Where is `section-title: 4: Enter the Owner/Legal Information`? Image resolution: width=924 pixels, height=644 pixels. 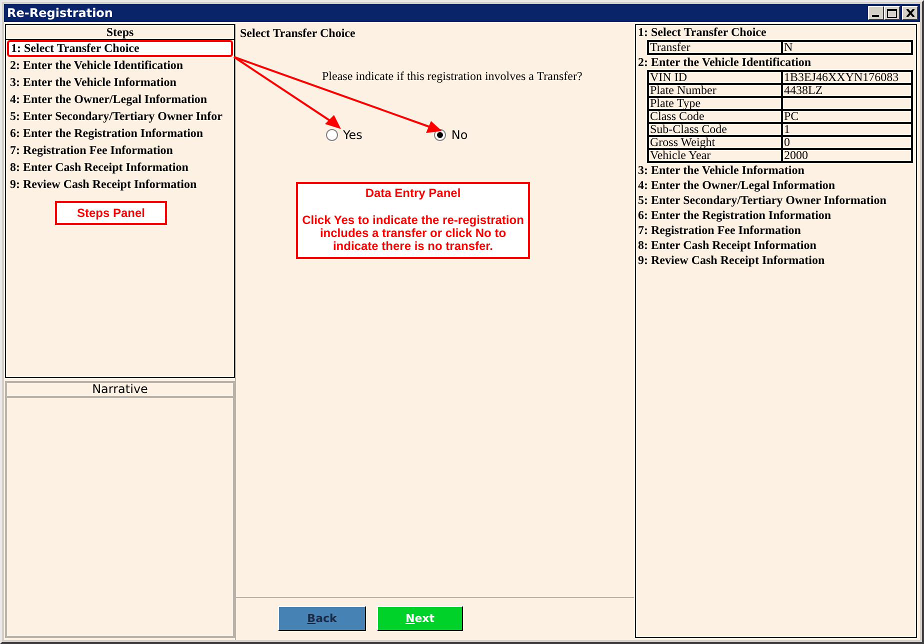
section-title: 4: Enter the Owner/Legal Information is located at coordinates (737, 185).